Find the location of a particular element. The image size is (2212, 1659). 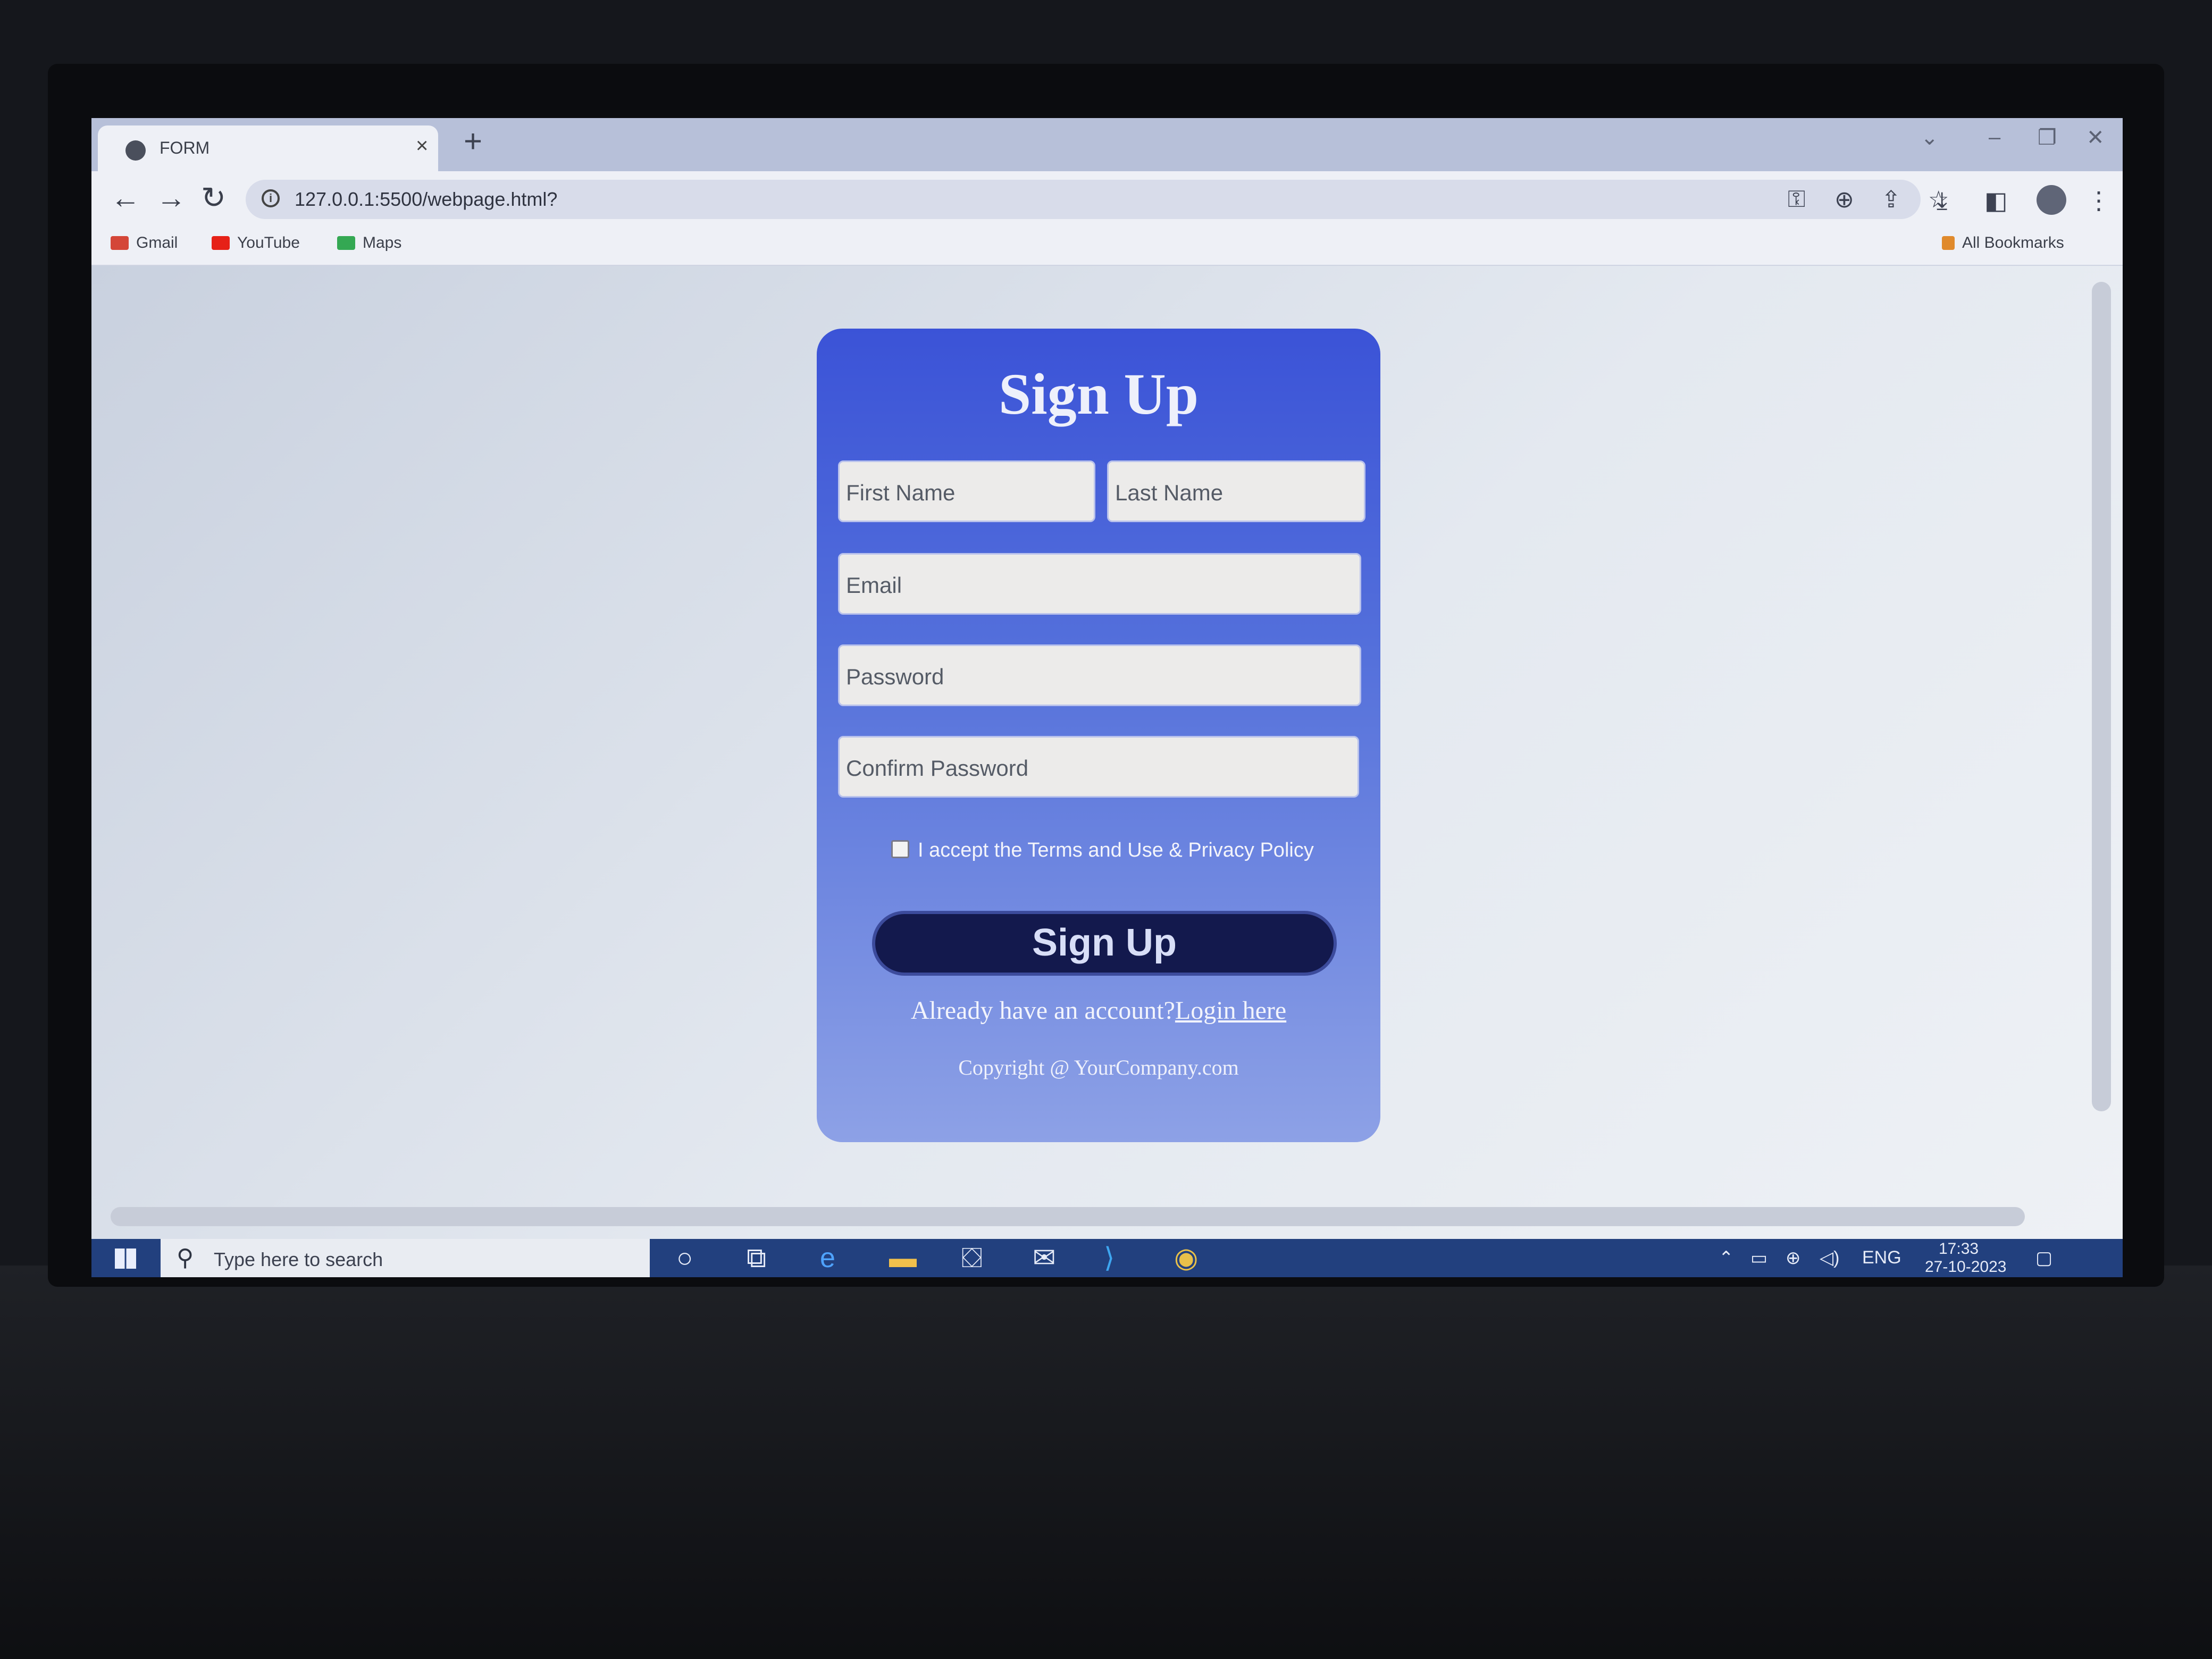

bookmark-label: YouTube is located at coordinates (268, 243).